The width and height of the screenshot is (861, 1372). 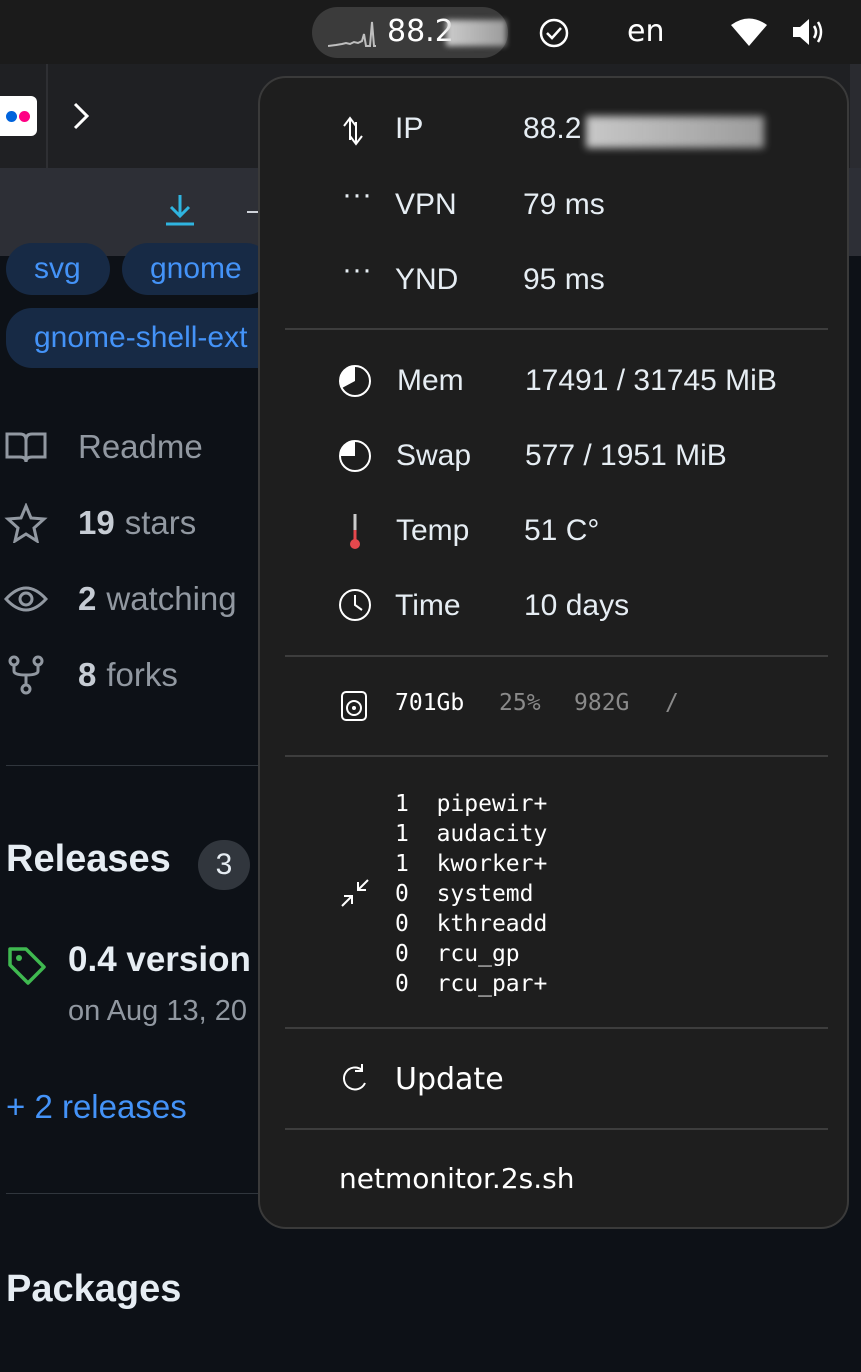 I want to click on disk-icon, so click(x=354, y=706).